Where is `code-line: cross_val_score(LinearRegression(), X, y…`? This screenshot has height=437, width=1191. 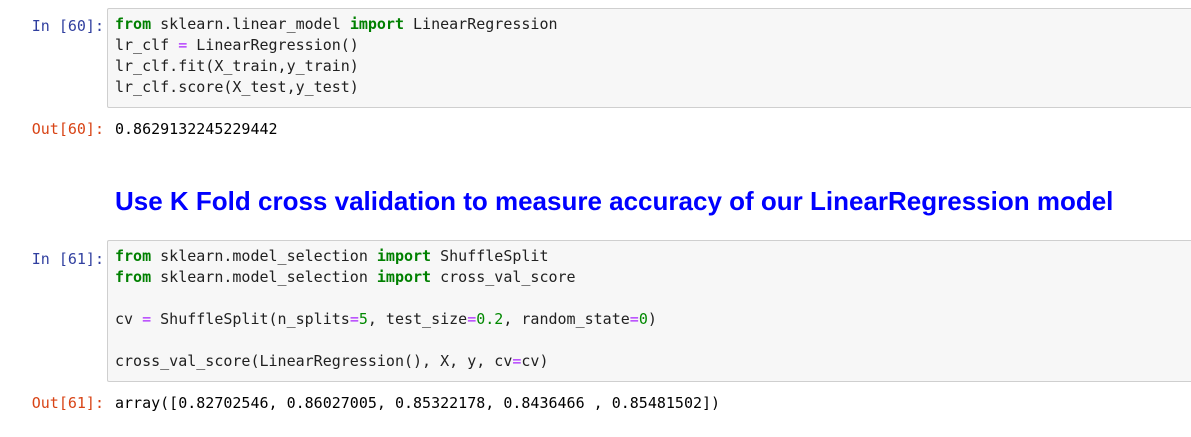
code-line: cross_val_score(LinearRegression(), X, y… is located at coordinates (332, 361).